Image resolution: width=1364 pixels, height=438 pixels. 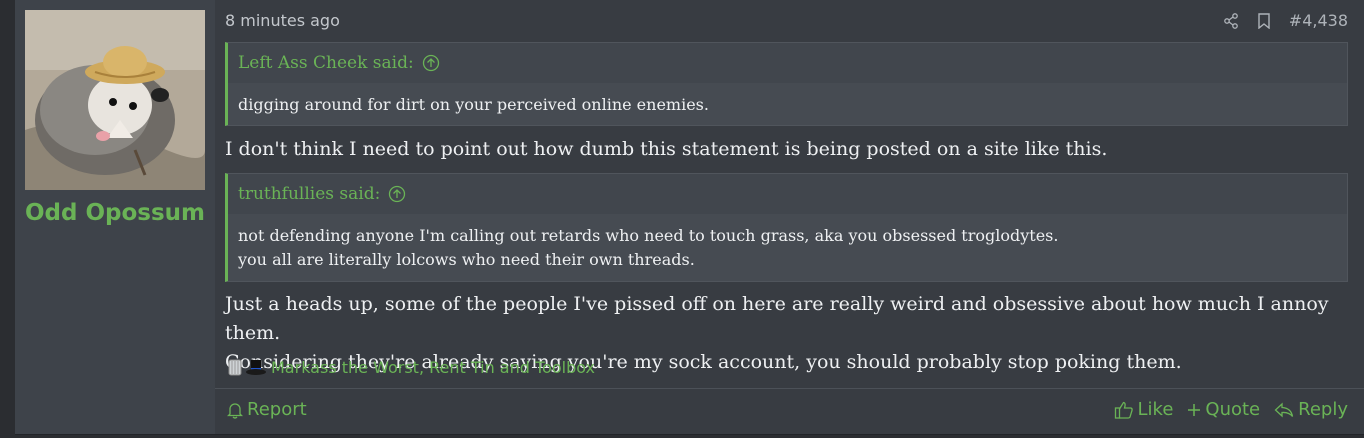 What do you see at coordinates (787, 63) in the screenshot?
I see `quote-header: Left Ass Cheek said:` at bounding box center [787, 63].